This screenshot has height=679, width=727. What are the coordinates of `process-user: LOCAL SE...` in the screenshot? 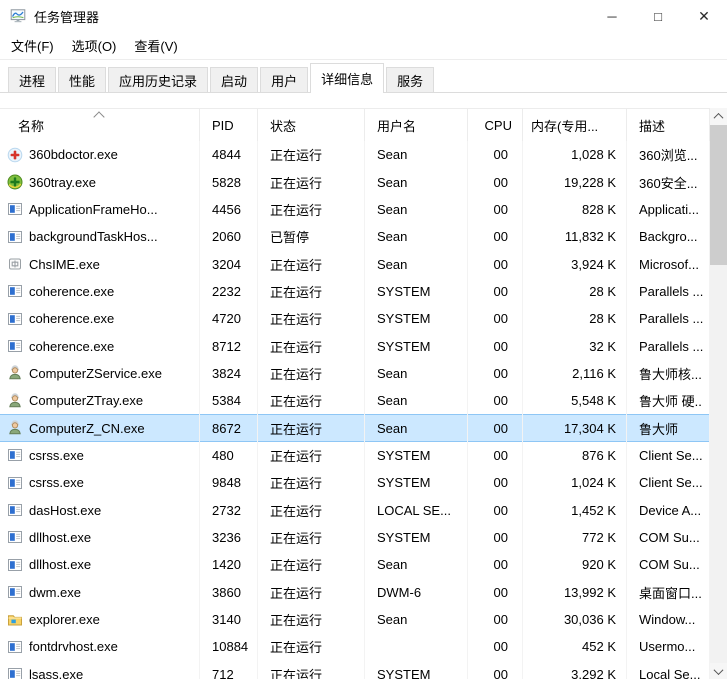 It's located at (414, 510).